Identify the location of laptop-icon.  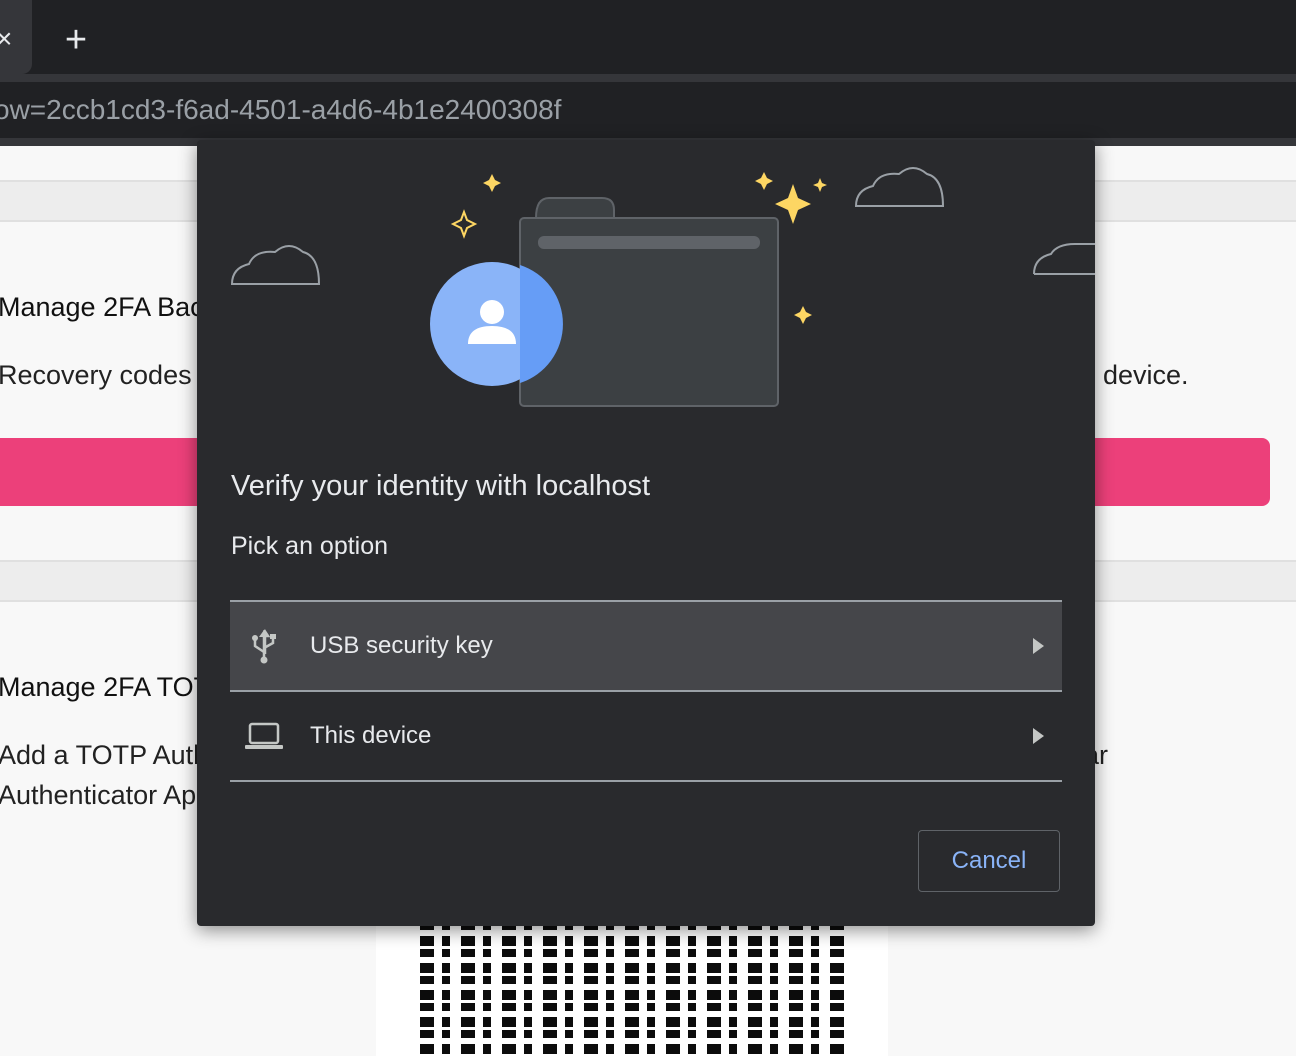
(264, 735).